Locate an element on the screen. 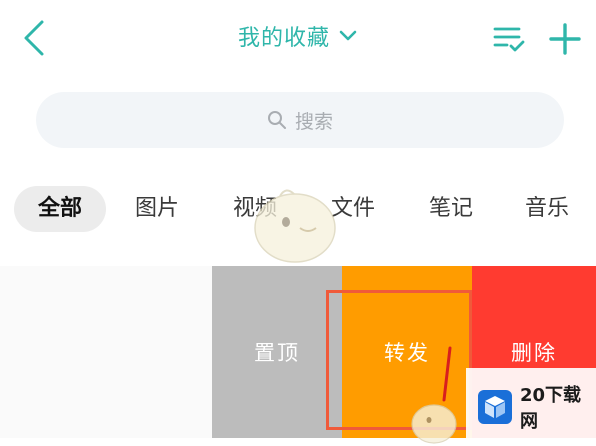 The height and width of the screenshot is (446, 596). tab-music: 音乐 is located at coordinates (547, 209).